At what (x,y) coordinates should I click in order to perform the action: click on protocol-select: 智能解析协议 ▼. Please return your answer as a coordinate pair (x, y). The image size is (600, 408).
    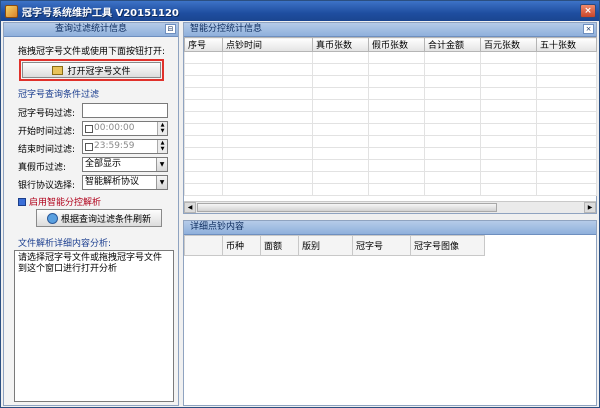
    Looking at the image, I should click on (125, 182).